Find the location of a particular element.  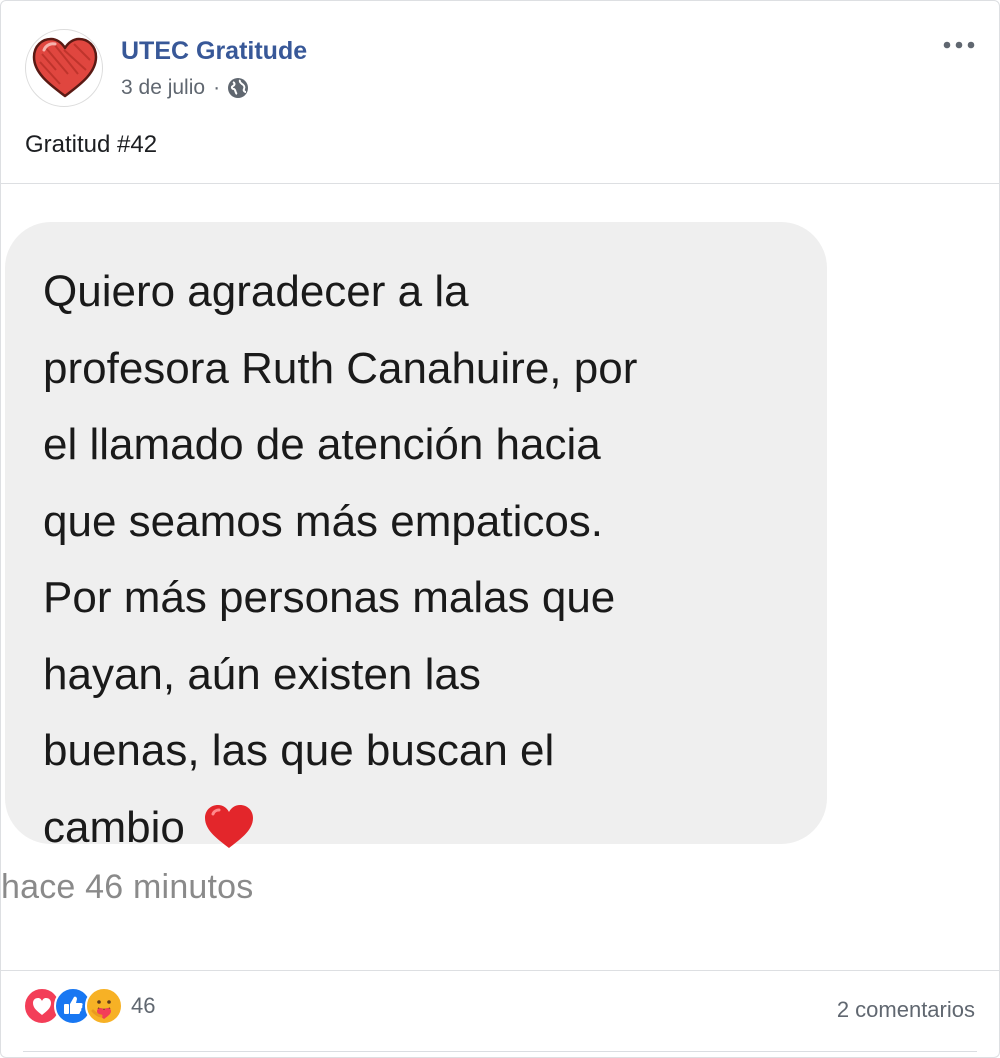

post-header: UTEC Gratitude 3 de julio · is located at coordinates (502, 69).